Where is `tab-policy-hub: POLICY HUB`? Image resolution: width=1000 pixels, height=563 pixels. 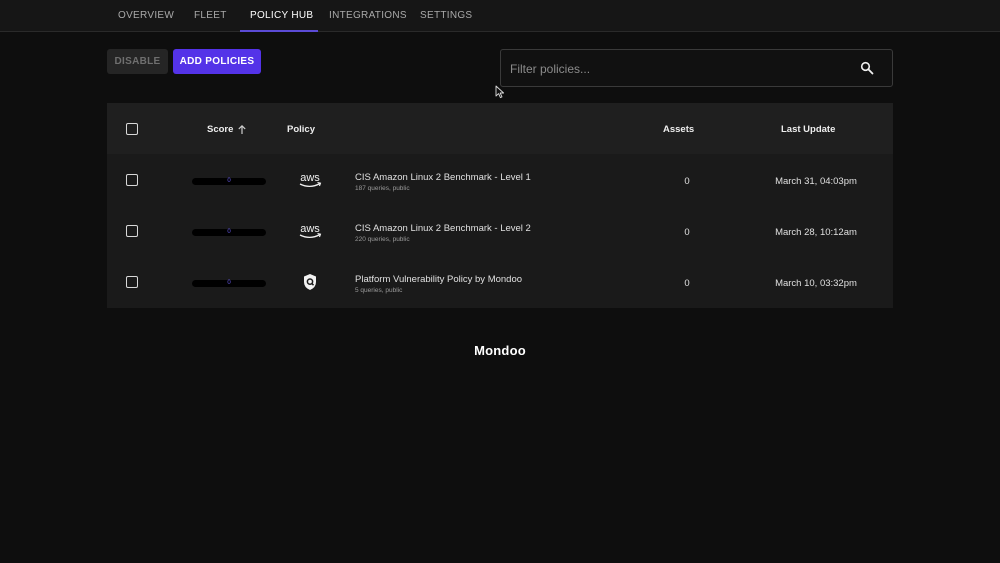 tab-policy-hub: POLICY HUB is located at coordinates (281, 16).